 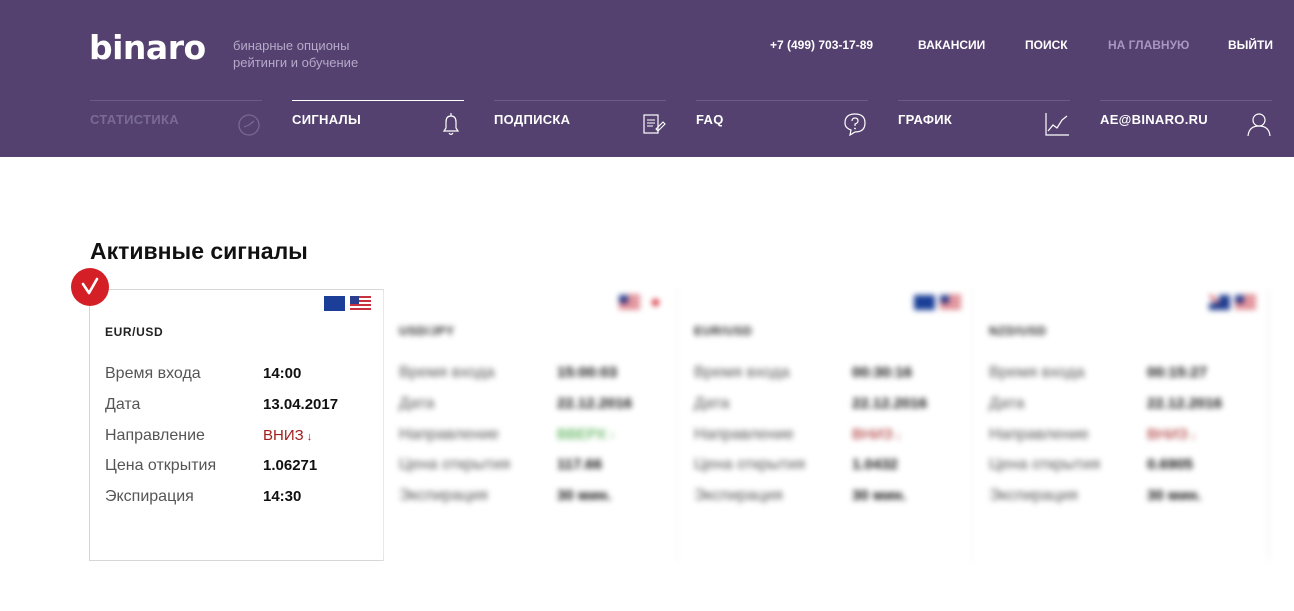 I want to click on arrow-up-icon: ↑, so click(x=612, y=436).